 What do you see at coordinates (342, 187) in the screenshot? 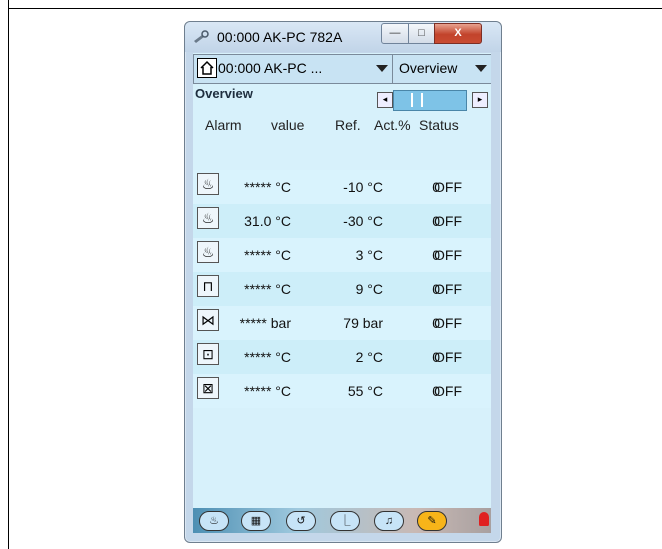
I see `table-row: ♨ ***** °C -10 °C 0 OFF` at bounding box center [342, 187].